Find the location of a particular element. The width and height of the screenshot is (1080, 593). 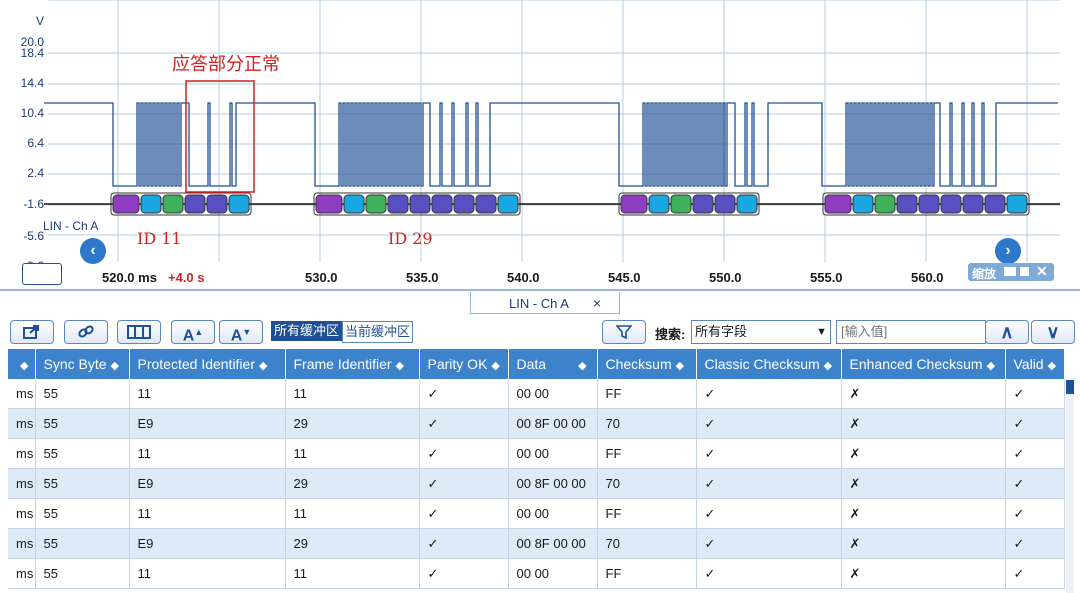

x-tick: 550.0 is located at coordinates (725, 277).